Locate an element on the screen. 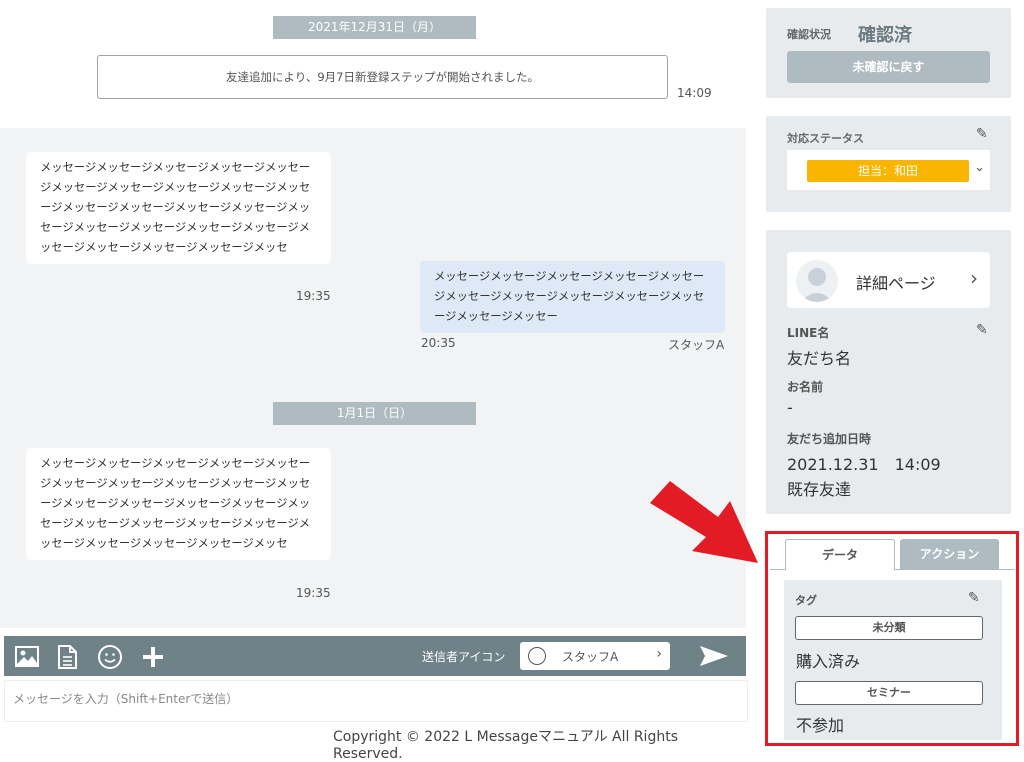  message-input-area is located at coordinates (376, 701).